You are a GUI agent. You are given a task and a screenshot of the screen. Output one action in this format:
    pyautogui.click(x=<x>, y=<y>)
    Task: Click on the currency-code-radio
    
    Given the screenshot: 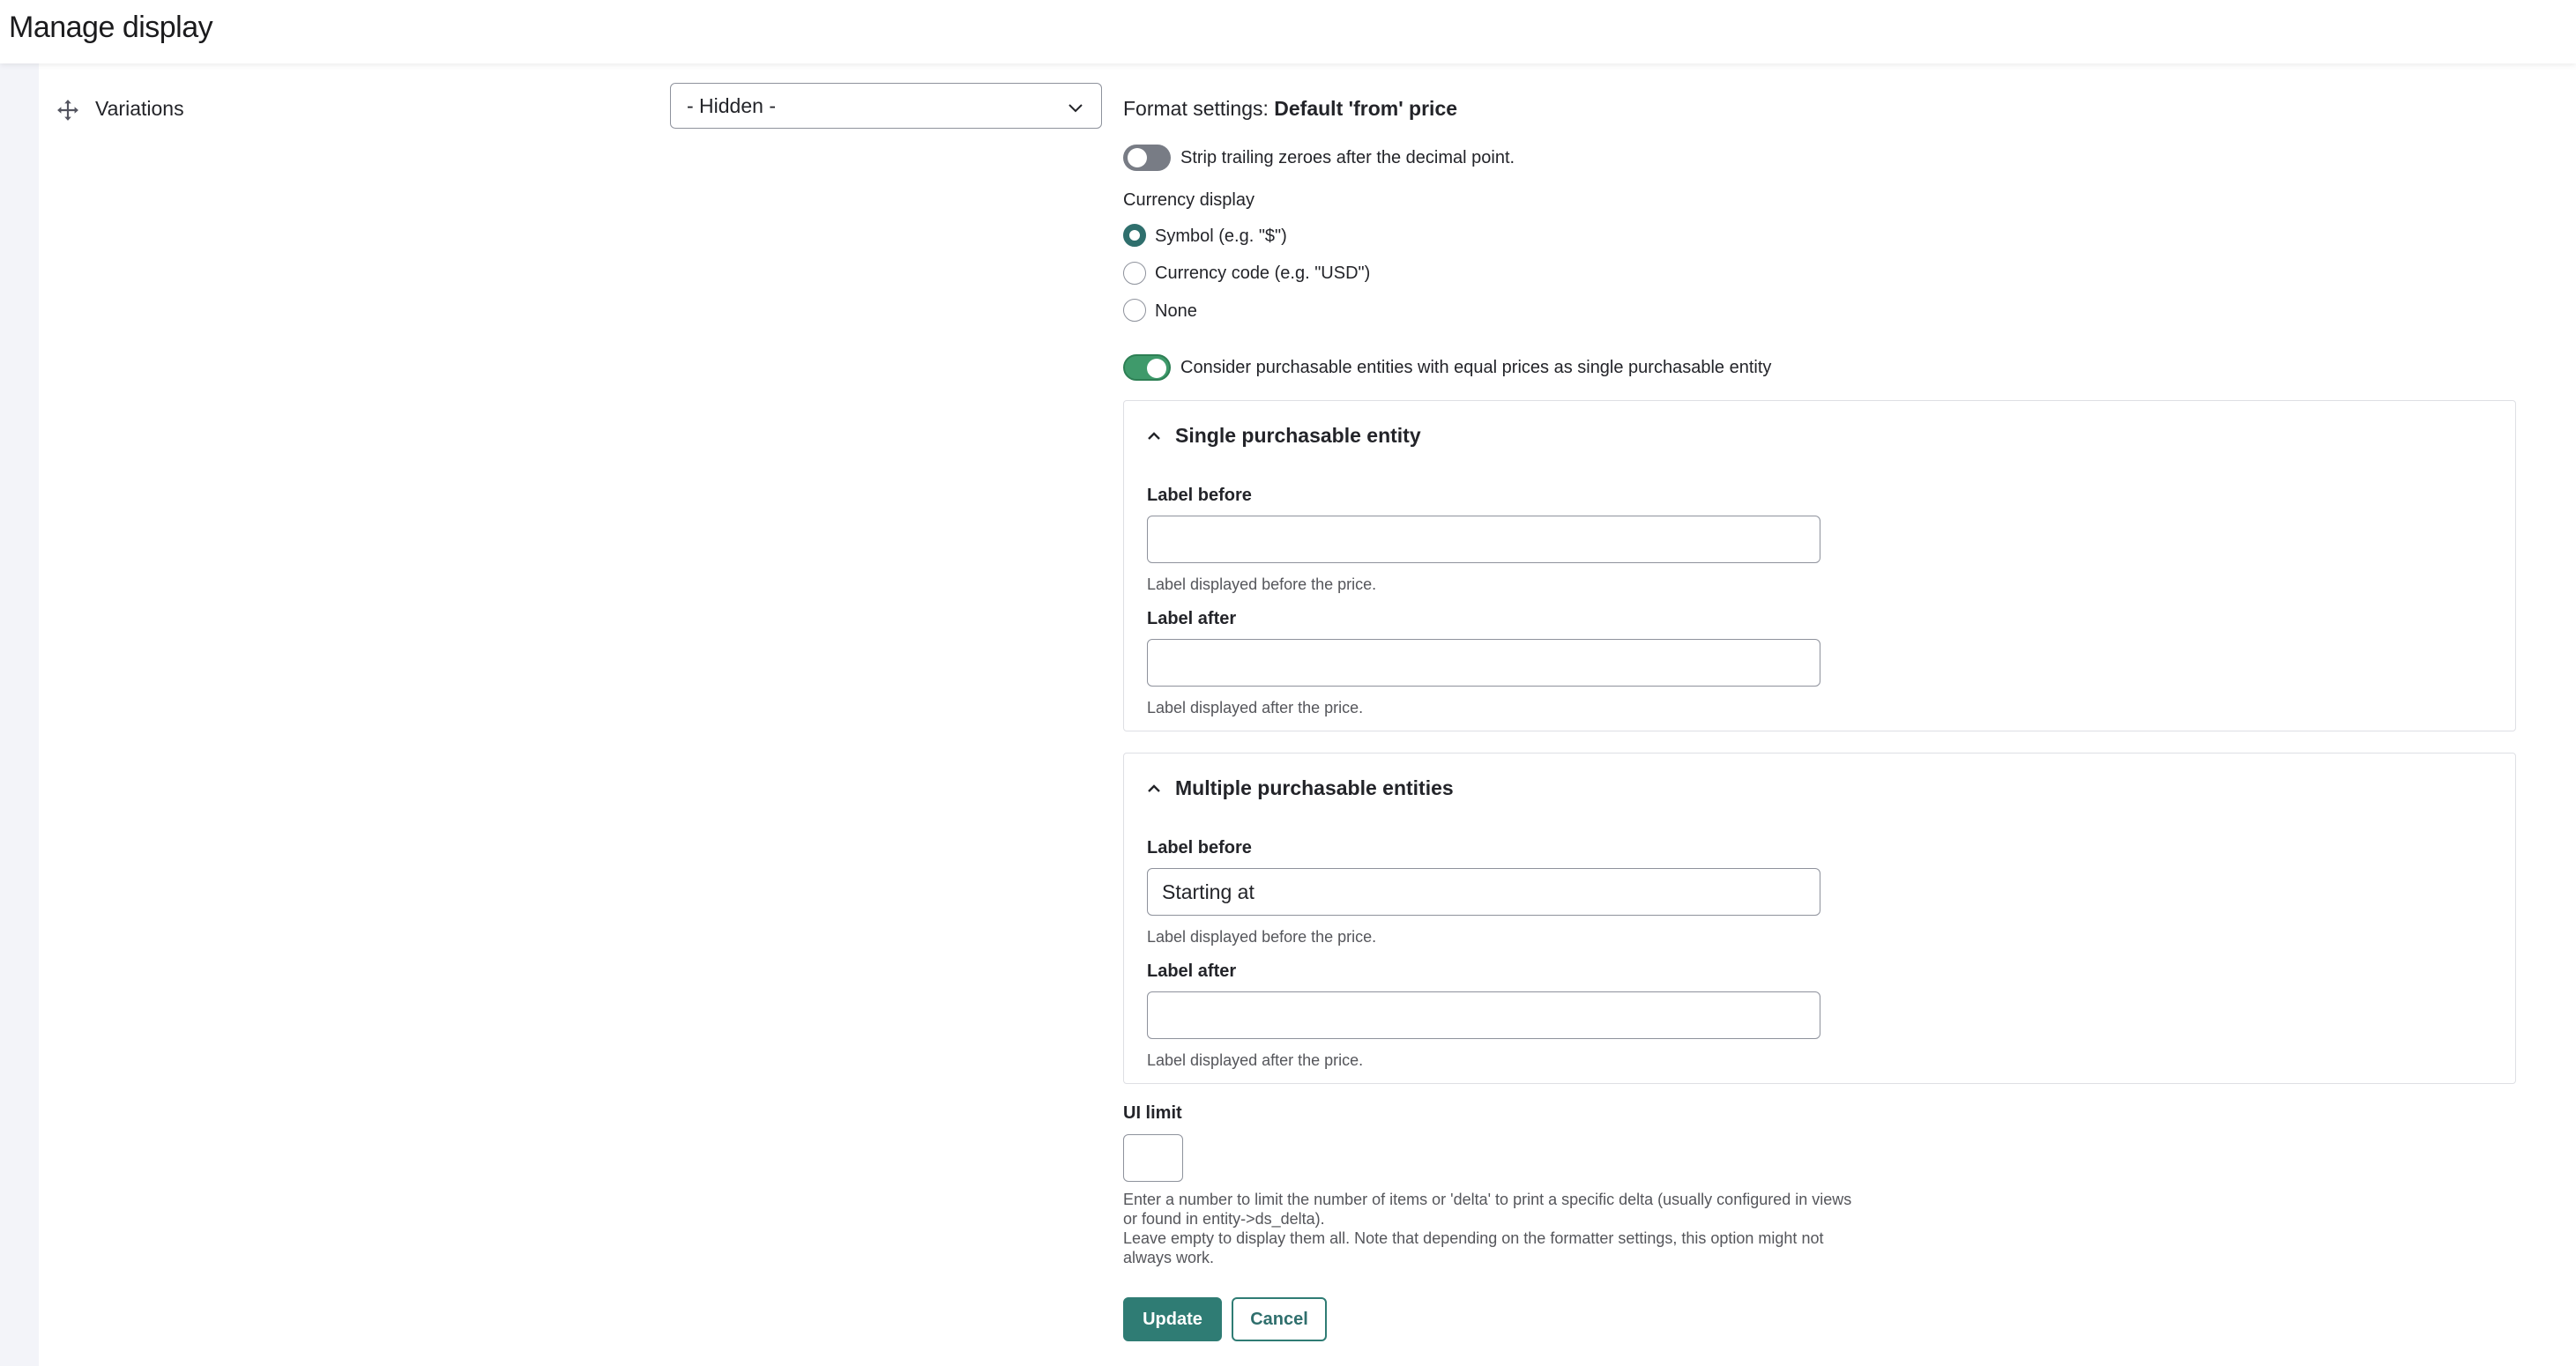 What is the action you would take?
    pyautogui.click(x=1134, y=273)
    